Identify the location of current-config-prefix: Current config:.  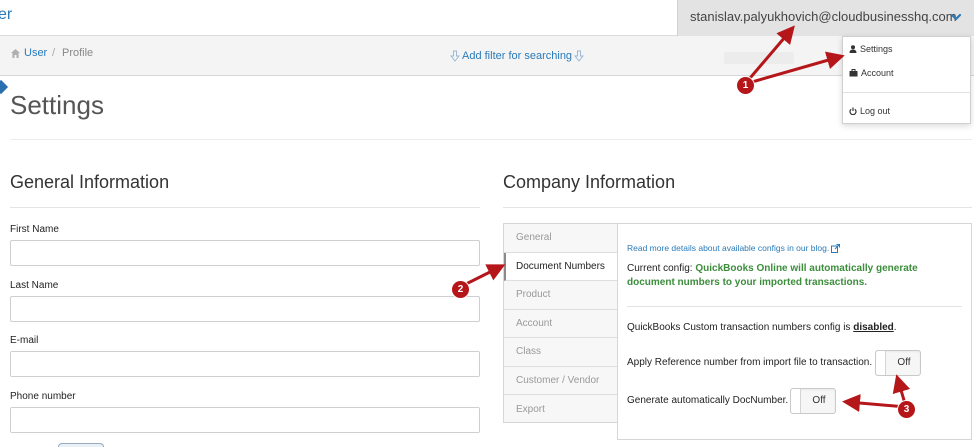
(661, 268).